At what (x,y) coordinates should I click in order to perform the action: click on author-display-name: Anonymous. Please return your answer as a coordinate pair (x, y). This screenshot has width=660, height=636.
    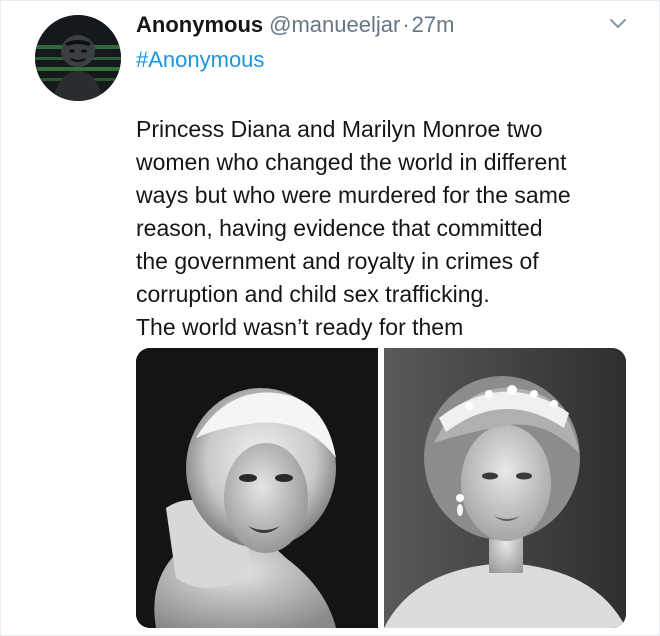
    Looking at the image, I should click on (199, 24).